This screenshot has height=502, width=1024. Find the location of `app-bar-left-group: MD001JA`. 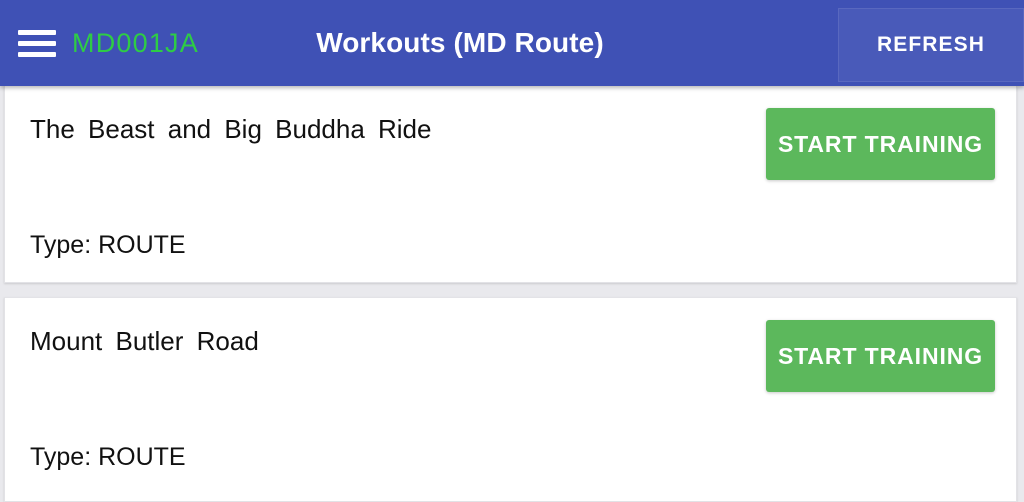

app-bar-left-group: MD001JA is located at coordinates (108, 43).